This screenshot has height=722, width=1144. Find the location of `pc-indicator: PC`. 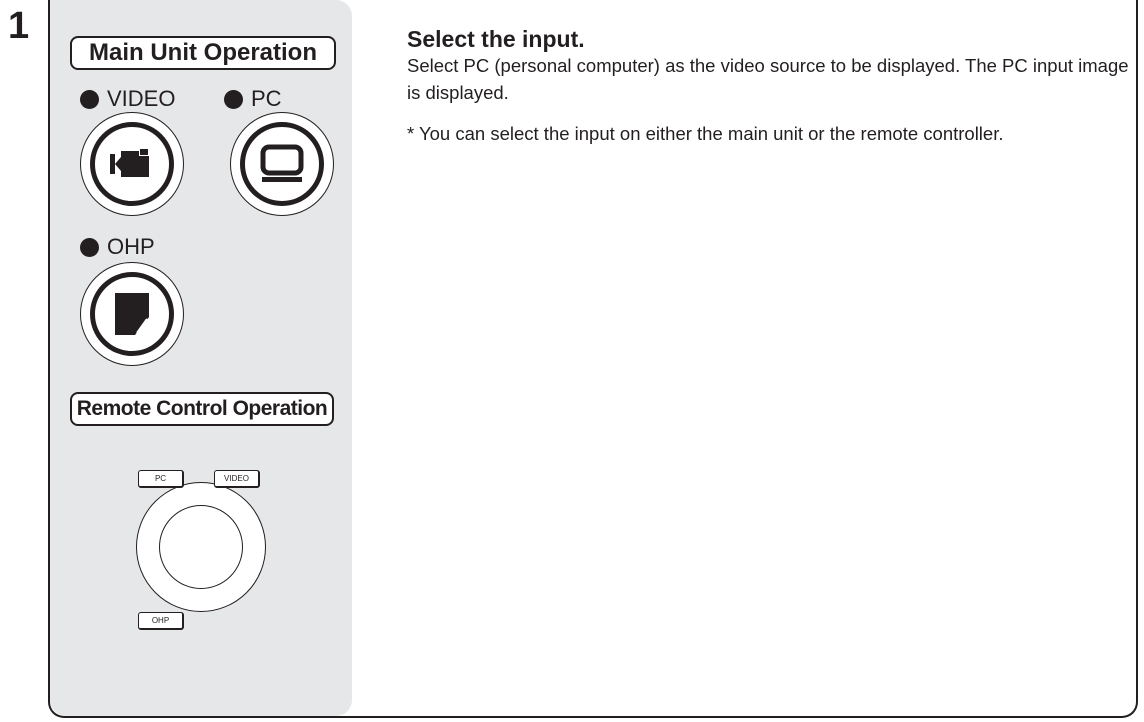

pc-indicator: PC is located at coordinates (253, 99).